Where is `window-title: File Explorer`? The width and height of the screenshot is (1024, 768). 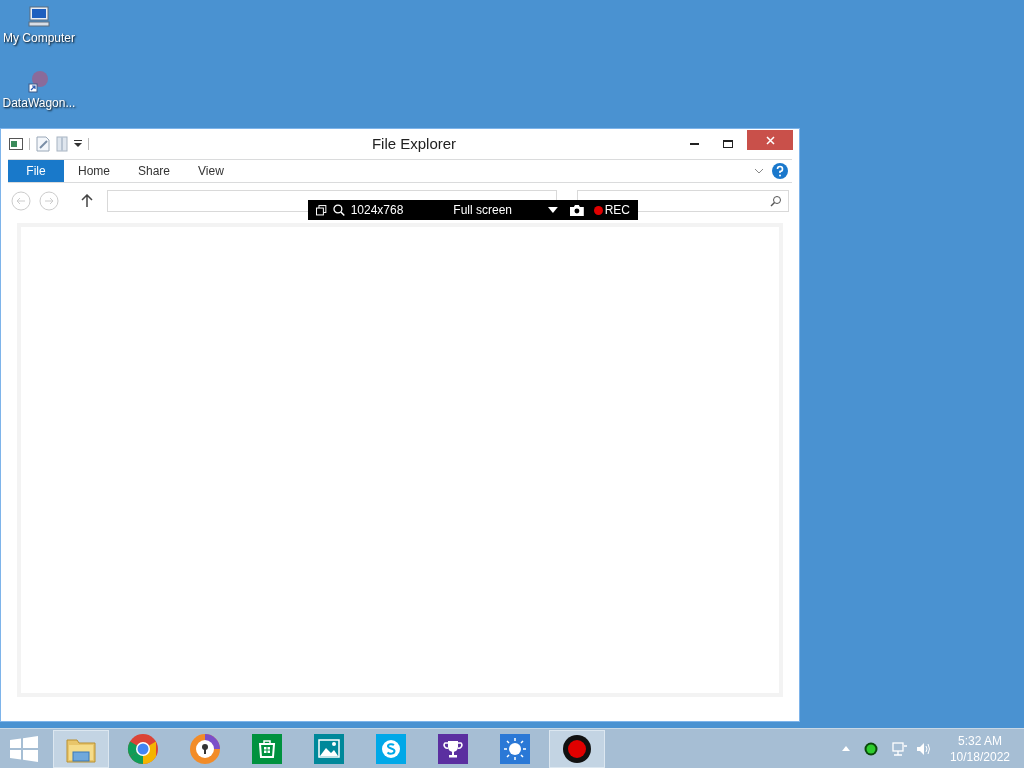
window-title: File Explorer is located at coordinates (414, 143).